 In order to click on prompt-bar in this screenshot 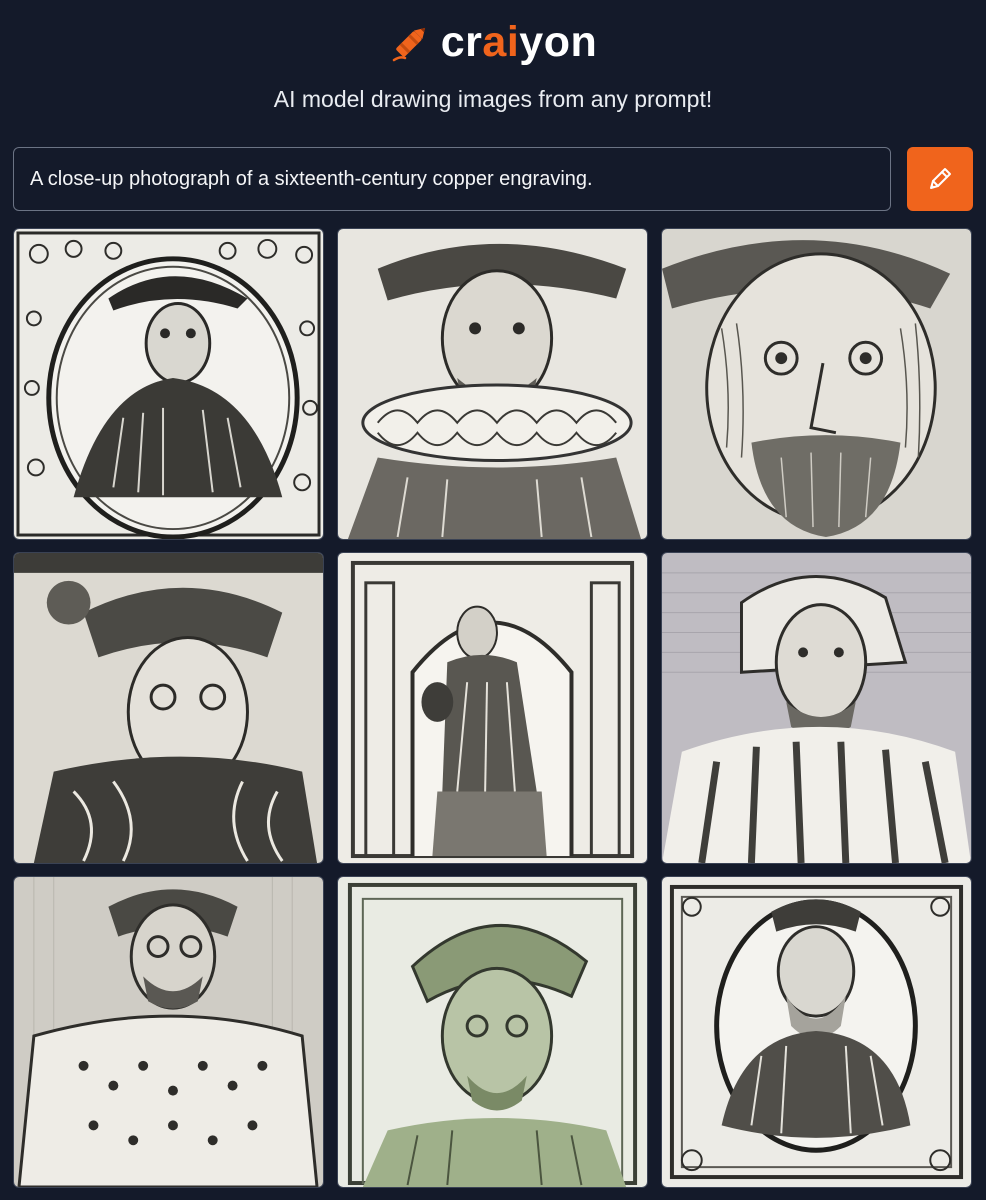, I will do `click(493, 179)`.